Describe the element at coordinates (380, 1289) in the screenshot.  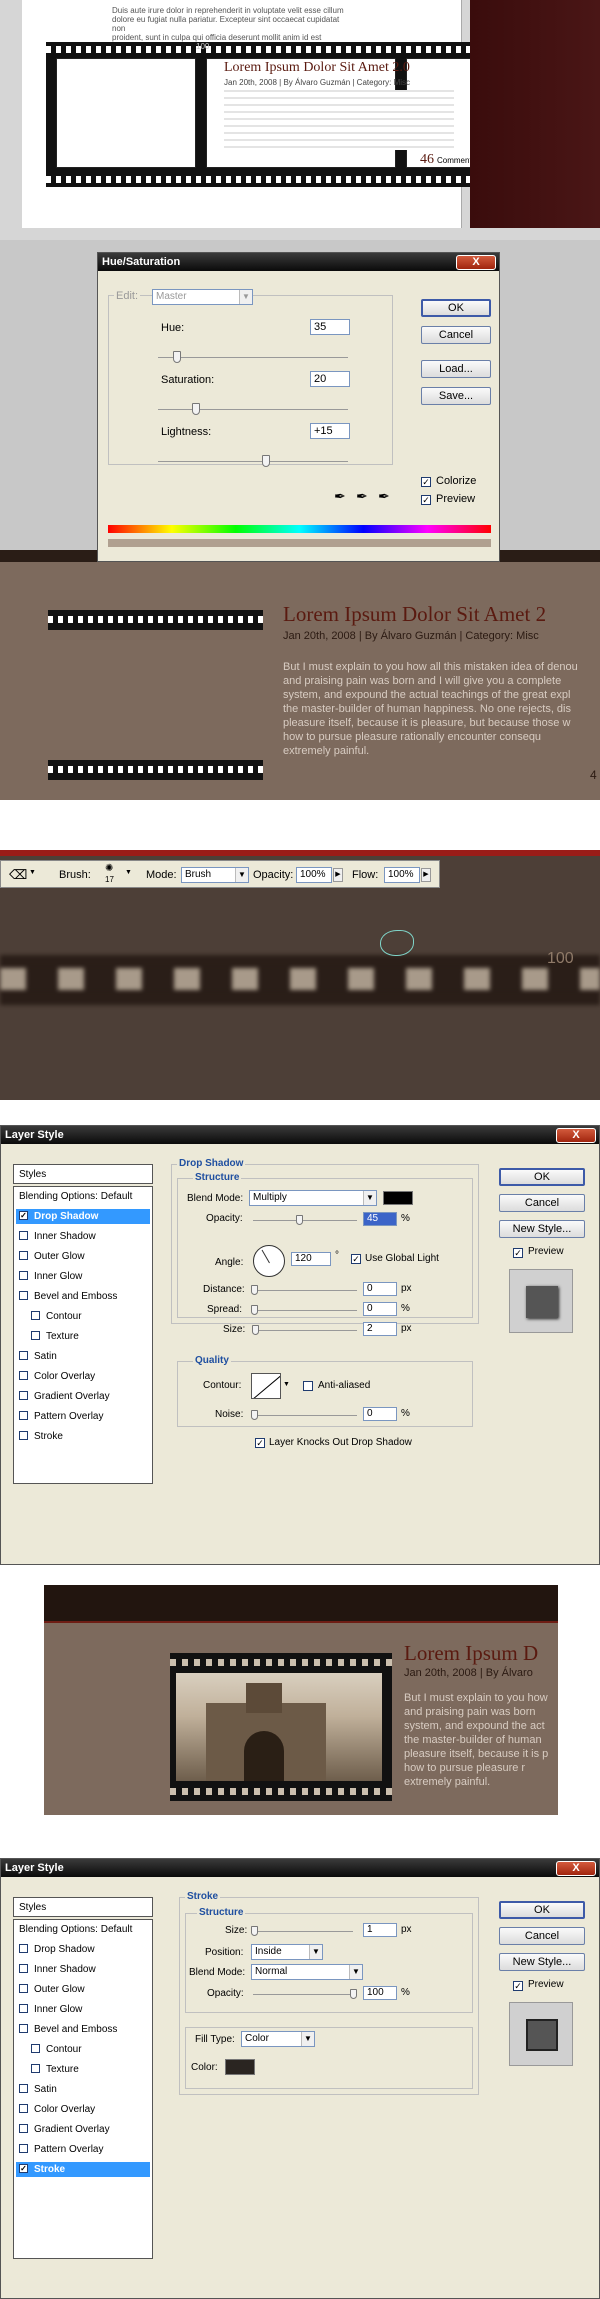
I see `distance-field: 0` at that location.